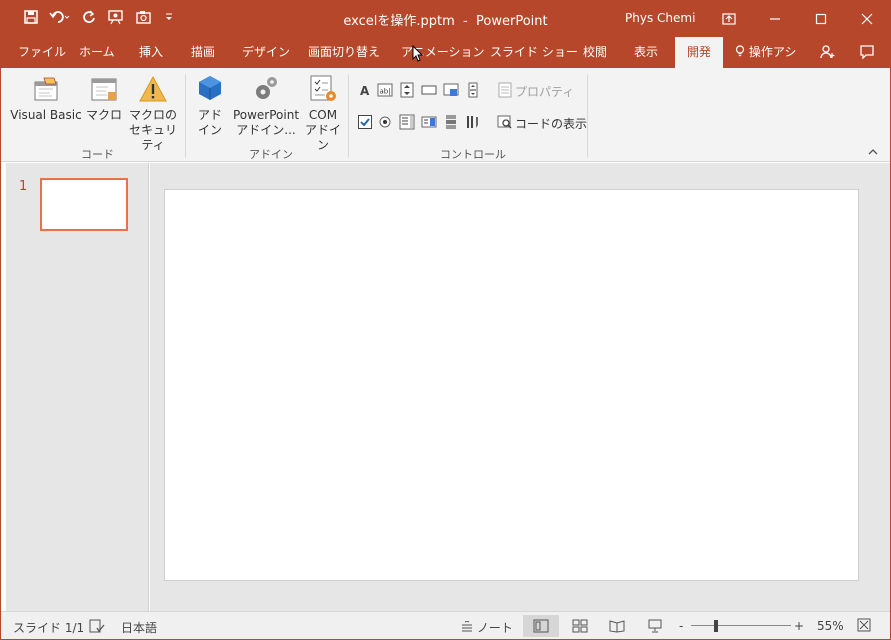 The height and width of the screenshot is (640, 891). I want to click on notes-icon, so click(469, 627).